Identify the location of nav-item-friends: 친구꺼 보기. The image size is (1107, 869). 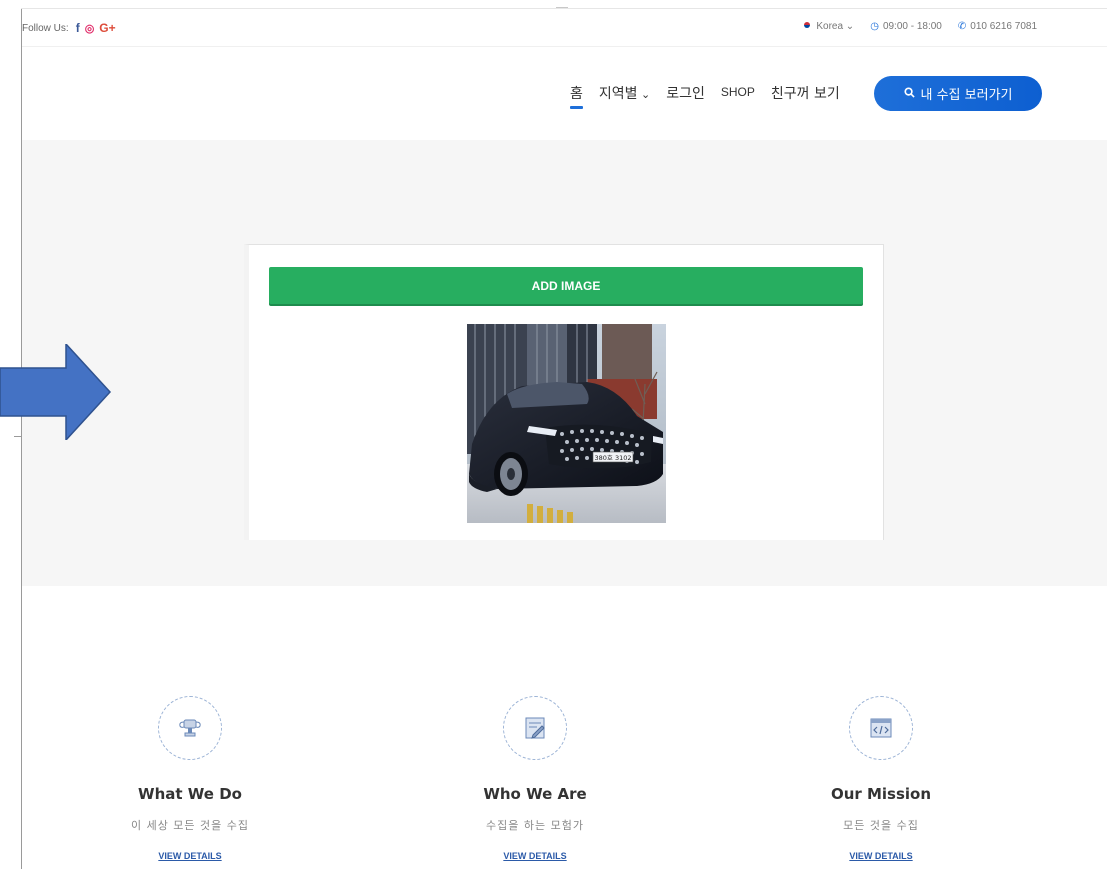
(805, 93).